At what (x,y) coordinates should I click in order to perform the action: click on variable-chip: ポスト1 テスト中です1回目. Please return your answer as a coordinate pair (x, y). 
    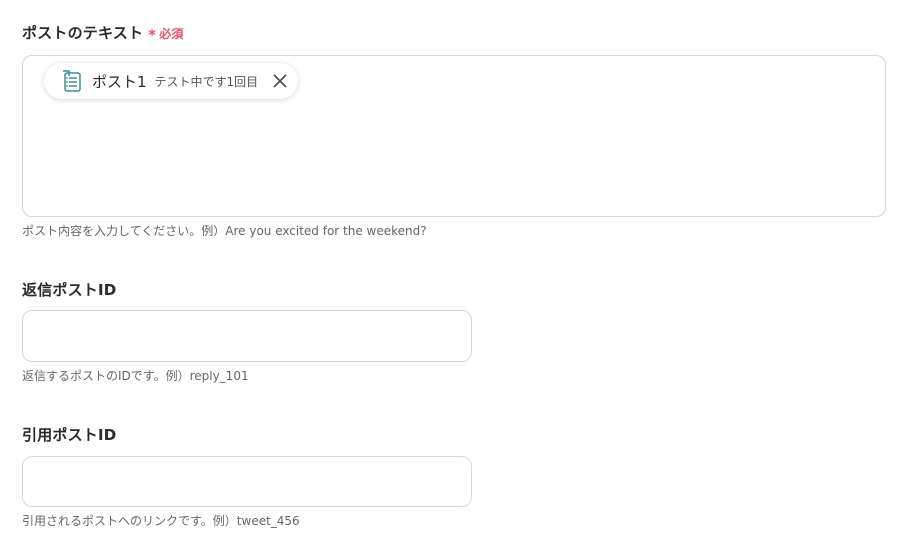
    Looking at the image, I should click on (171, 81).